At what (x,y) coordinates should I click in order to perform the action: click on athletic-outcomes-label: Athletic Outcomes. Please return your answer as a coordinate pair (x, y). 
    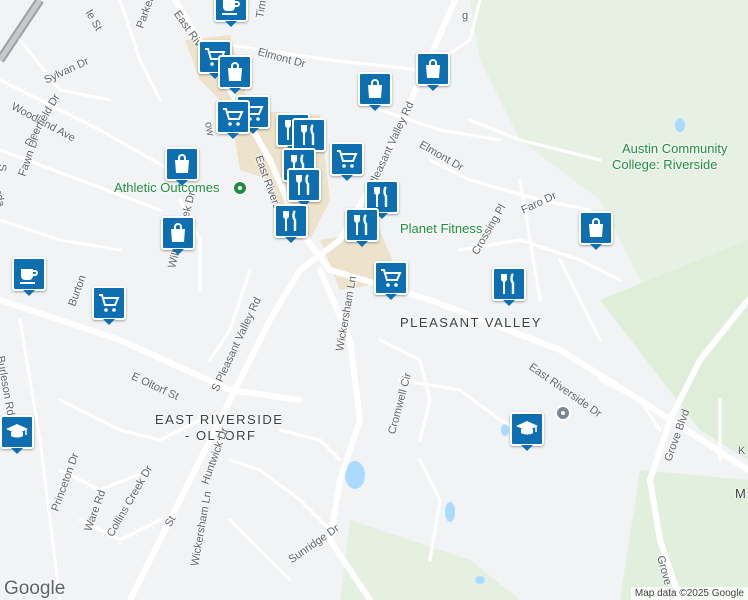
    Looking at the image, I should click on (167, 187).